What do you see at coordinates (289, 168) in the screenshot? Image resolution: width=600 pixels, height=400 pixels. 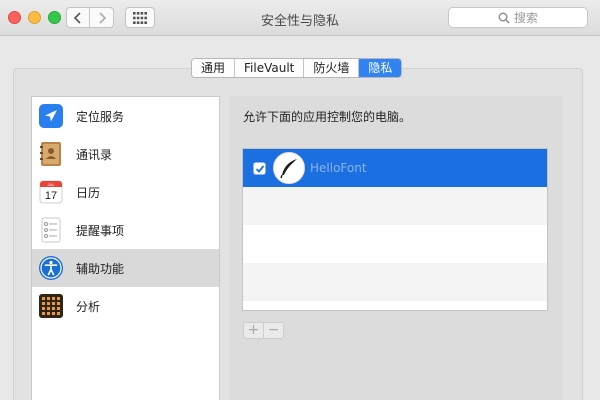 I see `quill-icon` at bounding box center [289, 168].